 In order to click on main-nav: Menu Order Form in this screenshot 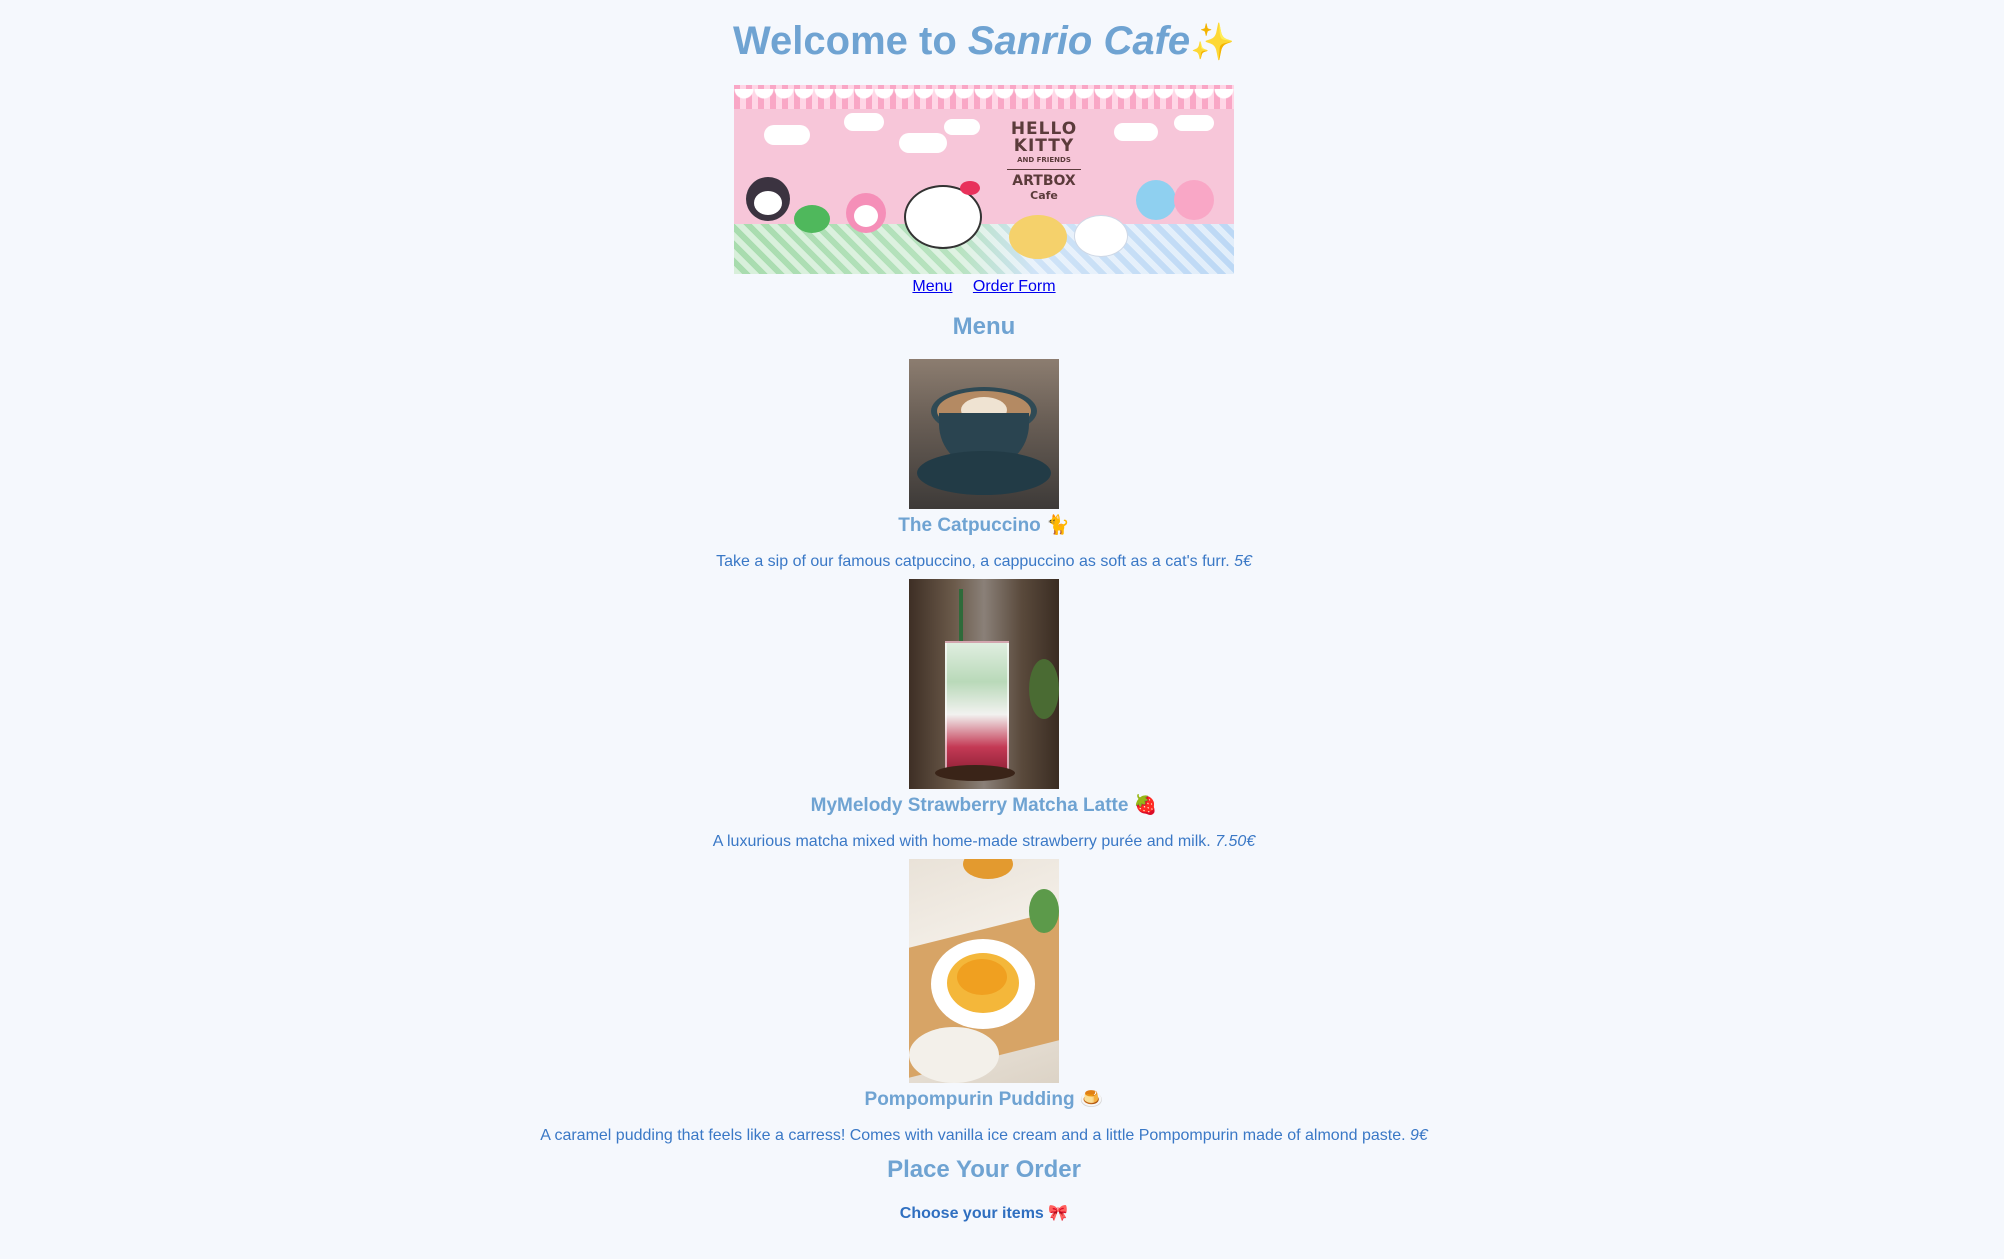, I will do `click(984, 287)`.